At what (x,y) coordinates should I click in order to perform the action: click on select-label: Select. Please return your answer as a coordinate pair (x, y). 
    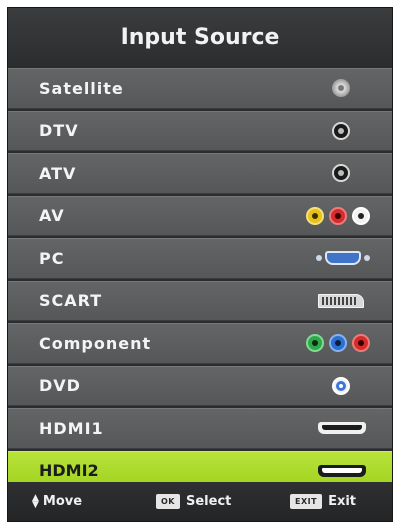
    Looking at the image, I should click on (209, 501).